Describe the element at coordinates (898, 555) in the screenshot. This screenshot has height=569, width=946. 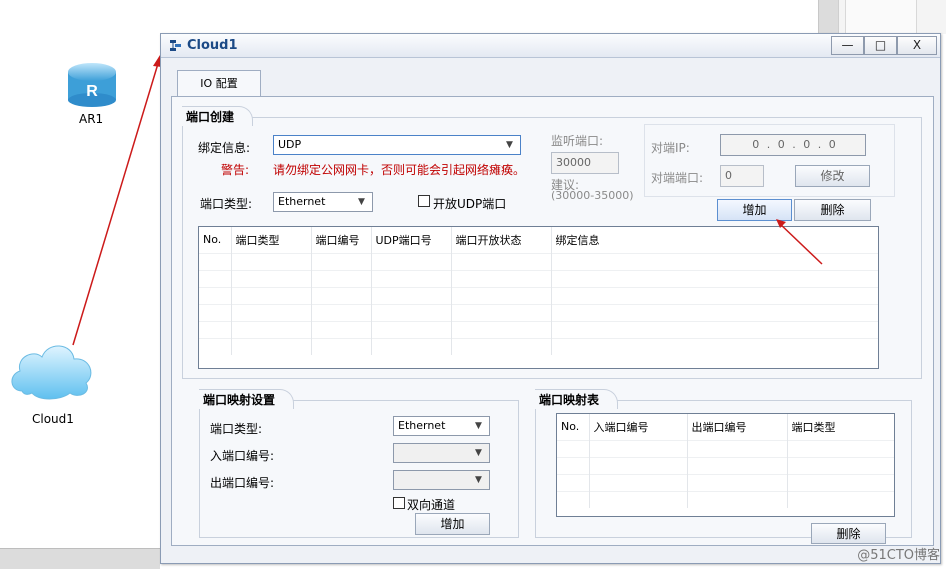
I see `watermark: @51CTO博客` at that location.